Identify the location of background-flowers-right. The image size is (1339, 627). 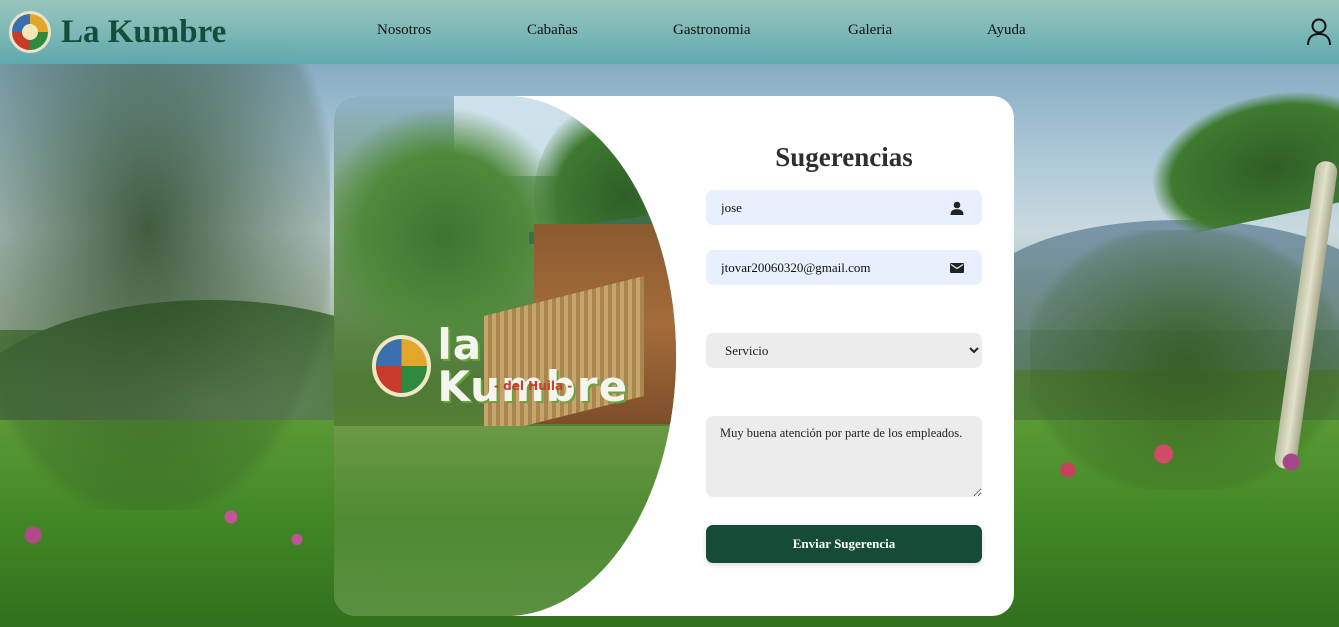
(1179, 470).